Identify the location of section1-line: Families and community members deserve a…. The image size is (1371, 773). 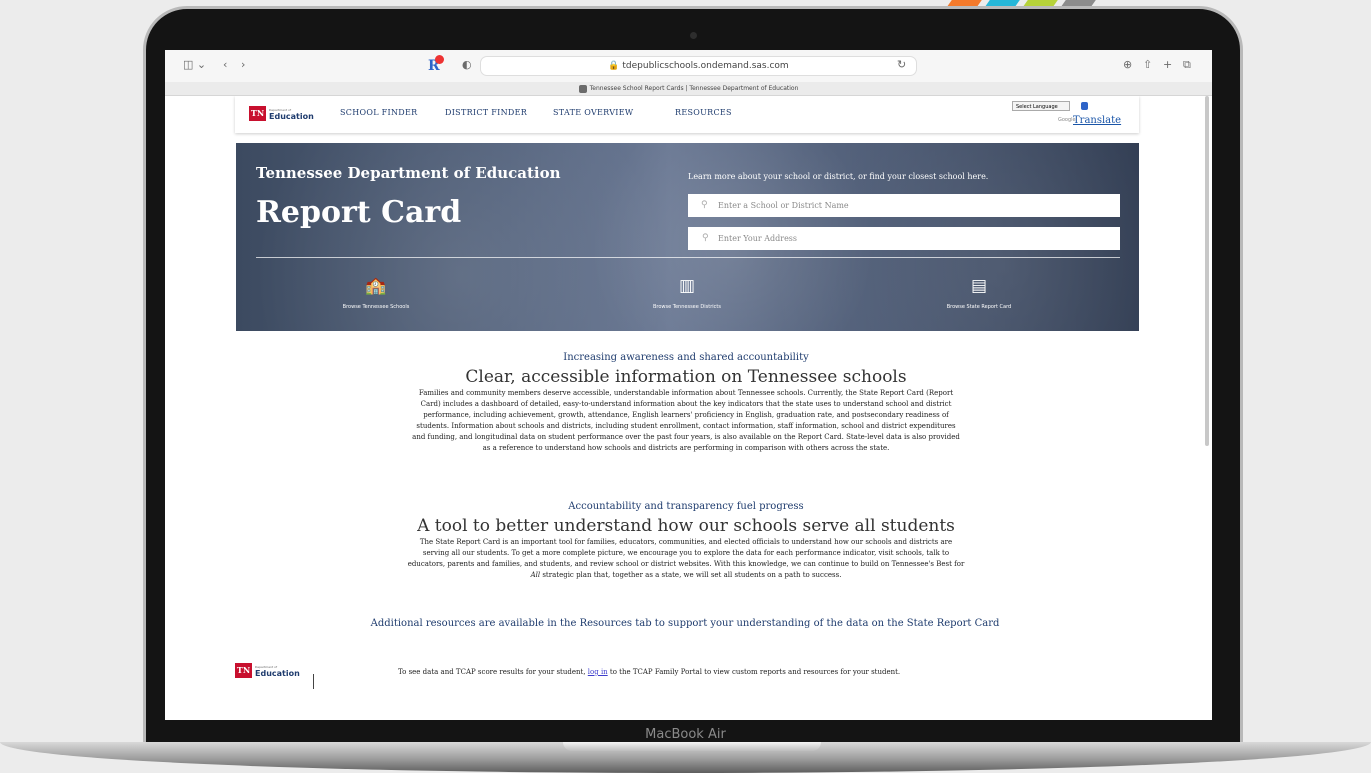
(686, 393).